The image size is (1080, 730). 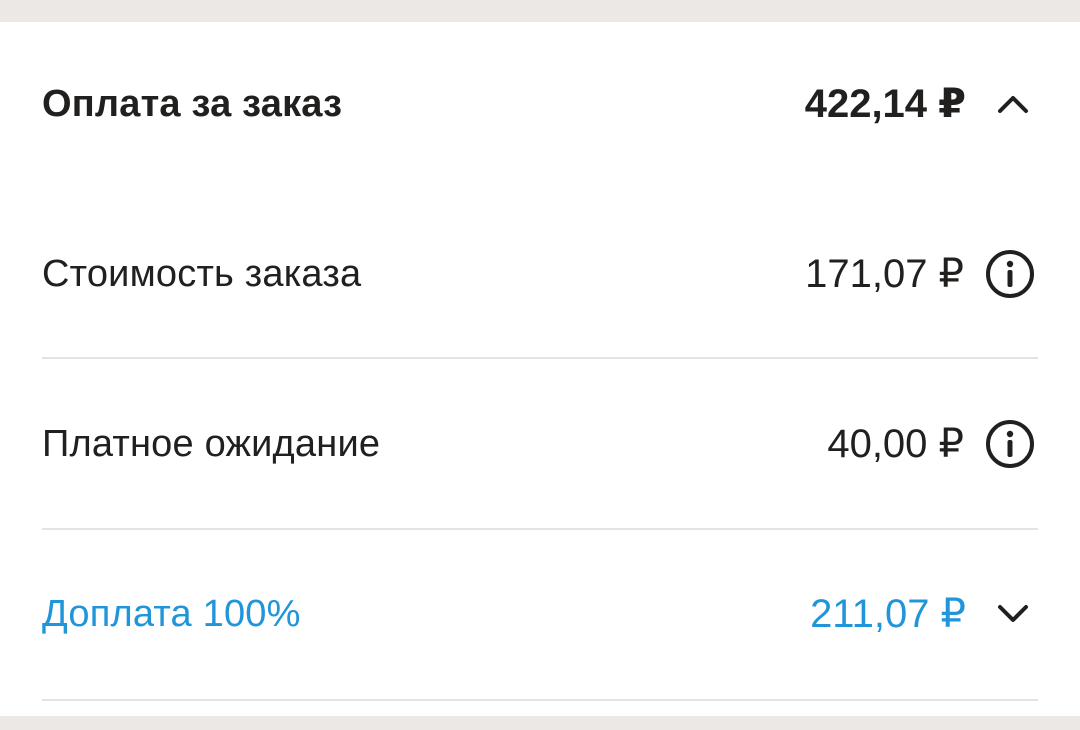 What do you see at coordinates (202, 273) in the screenshot?
I see `line-item-label: Стоимость заказа` at bounding box center [202, 273].